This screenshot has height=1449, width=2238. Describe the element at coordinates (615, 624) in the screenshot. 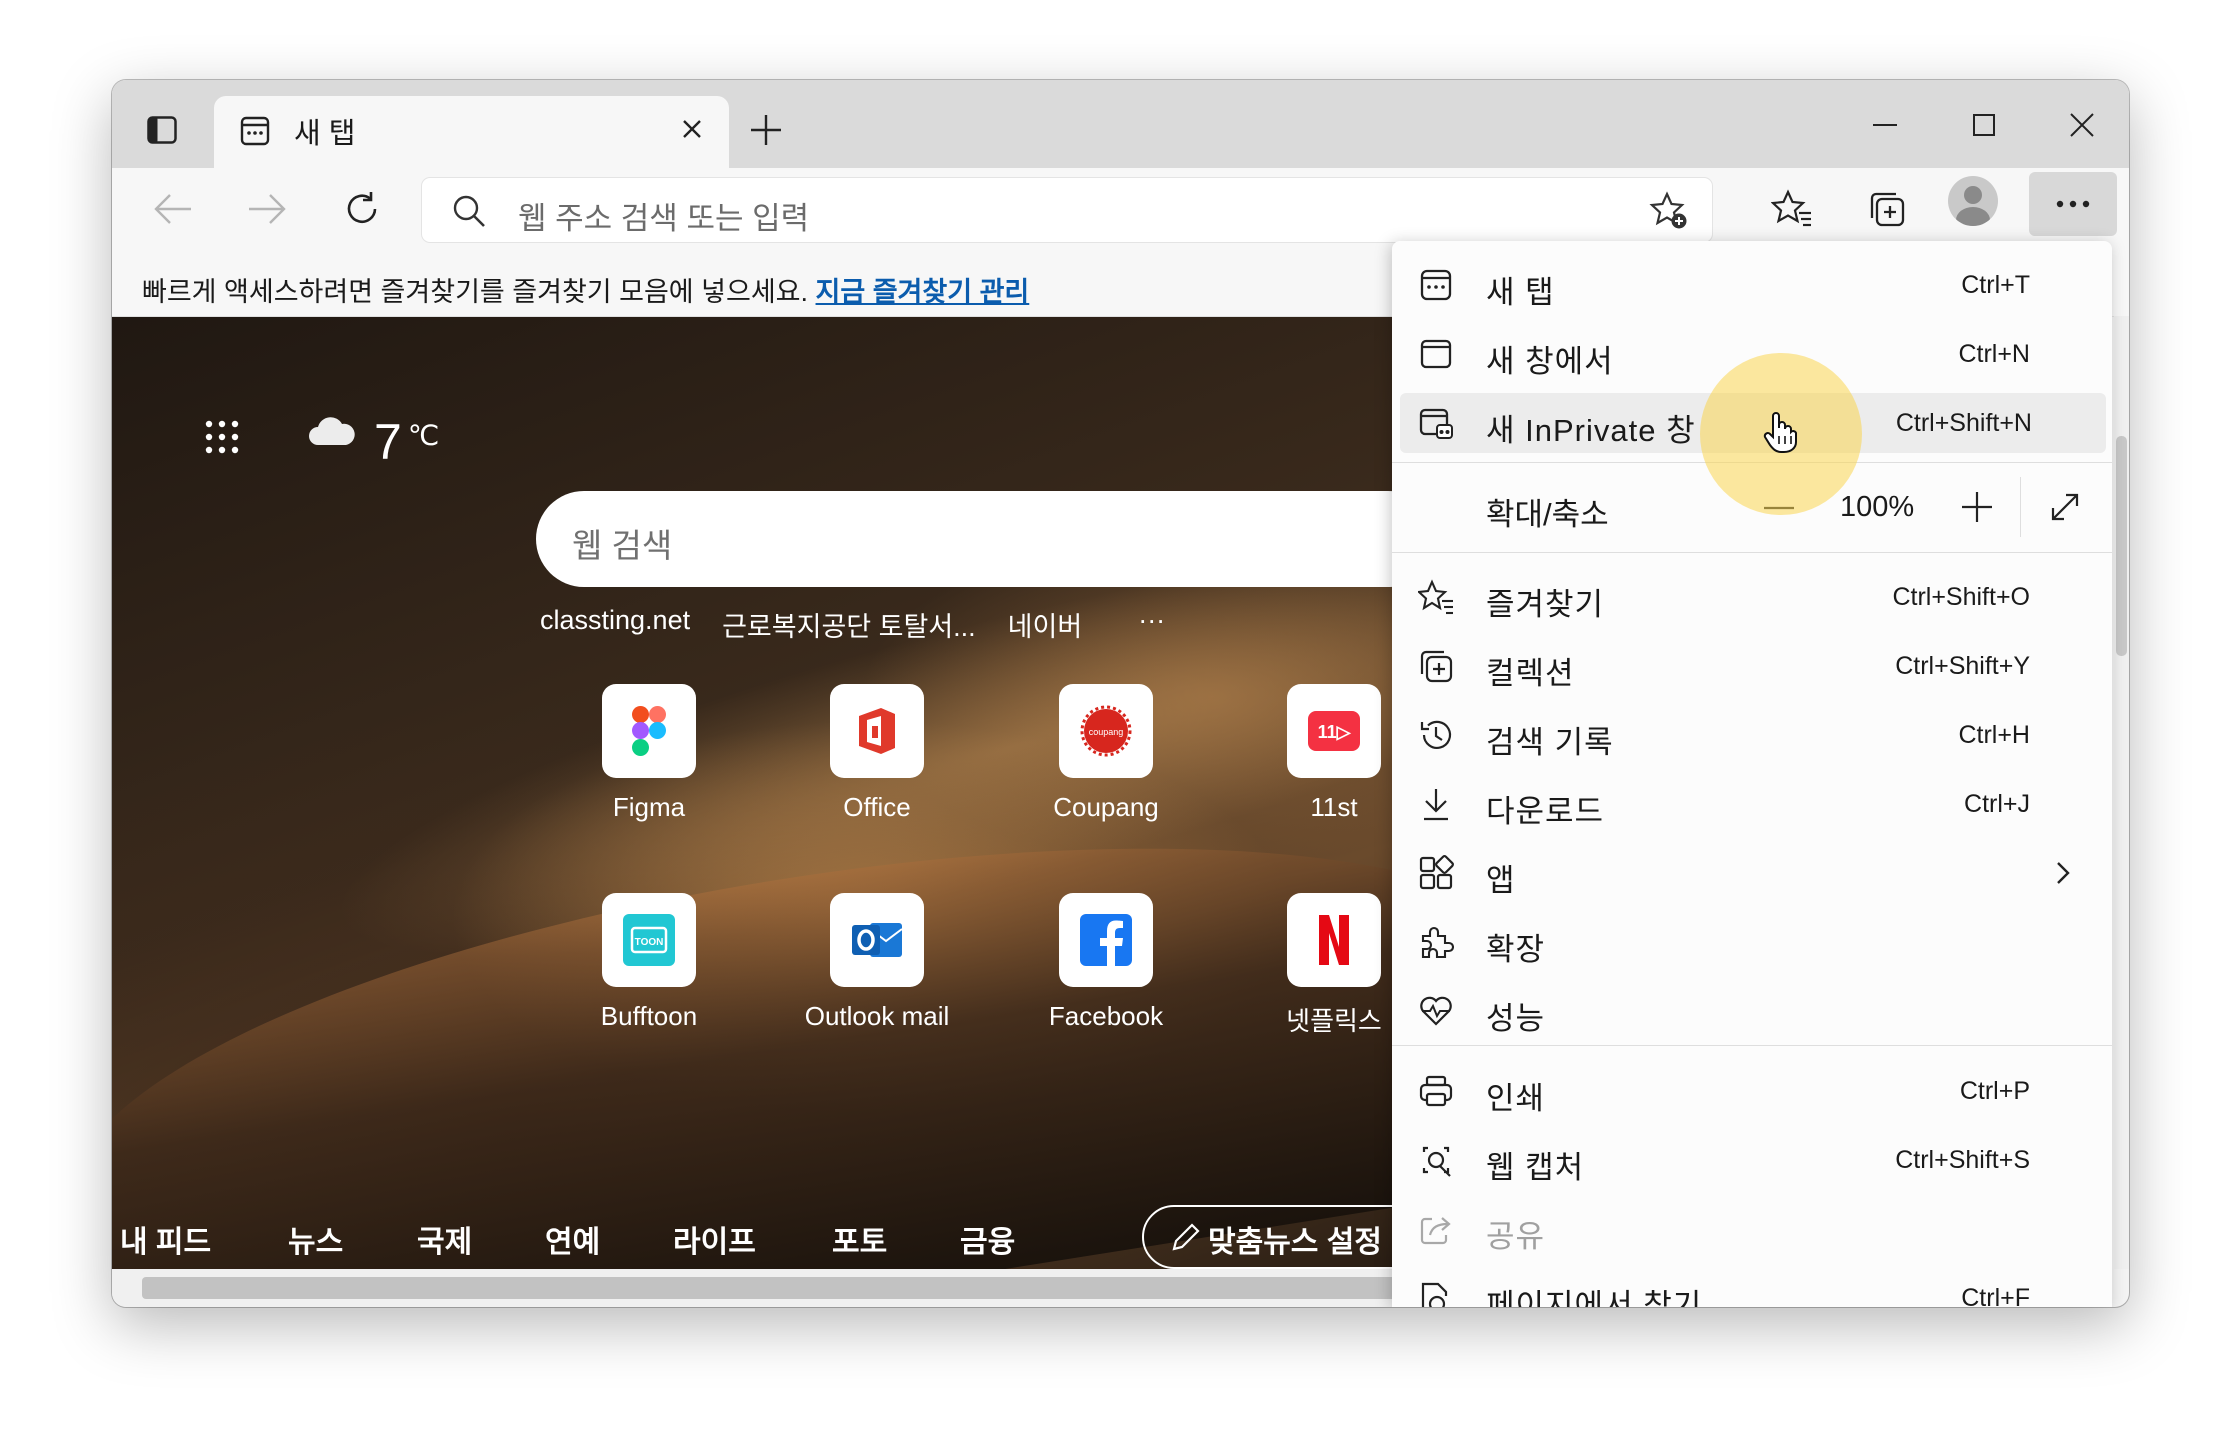

I see `quick-link: classting.net` at that location.